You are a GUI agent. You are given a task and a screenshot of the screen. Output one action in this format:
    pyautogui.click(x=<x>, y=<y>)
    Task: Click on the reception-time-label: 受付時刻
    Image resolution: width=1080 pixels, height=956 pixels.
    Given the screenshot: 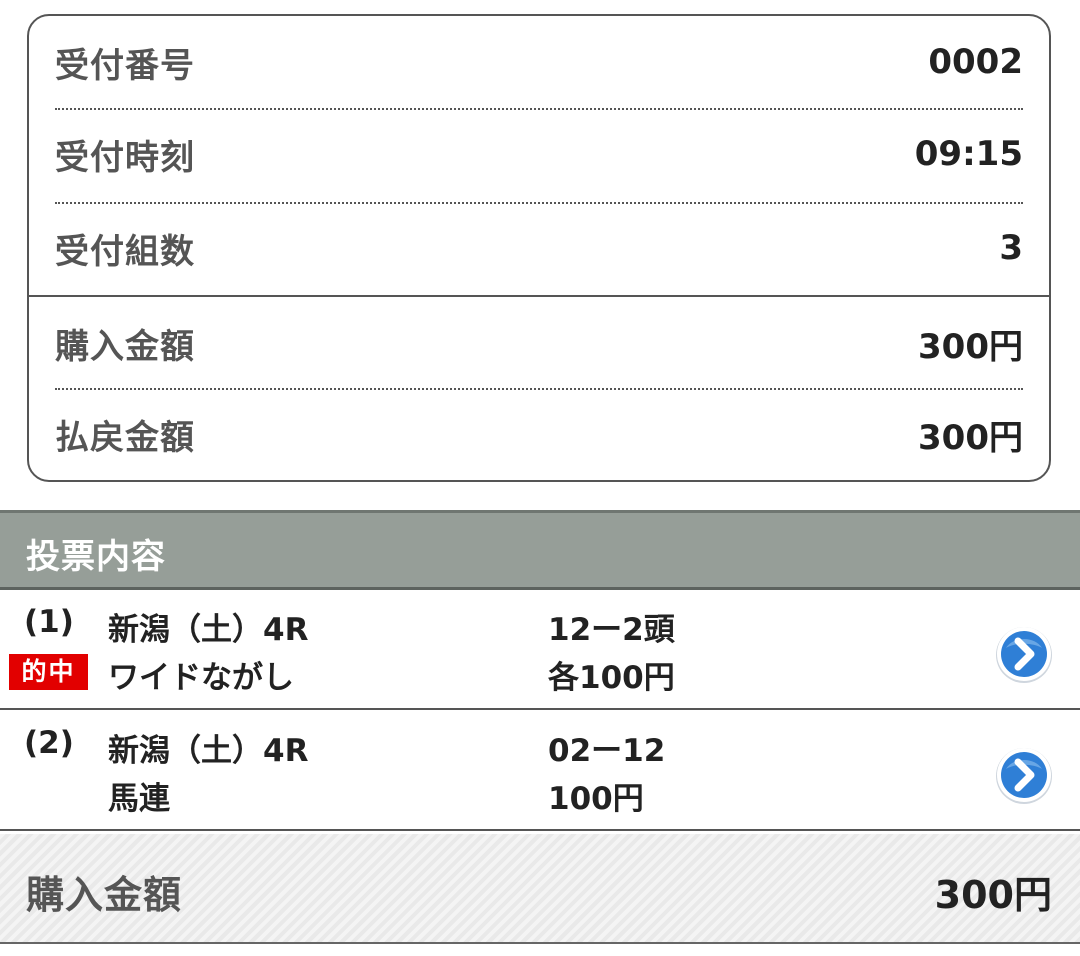 What is the action you would take?
    pyautogui.click(x=125, y=157)
    